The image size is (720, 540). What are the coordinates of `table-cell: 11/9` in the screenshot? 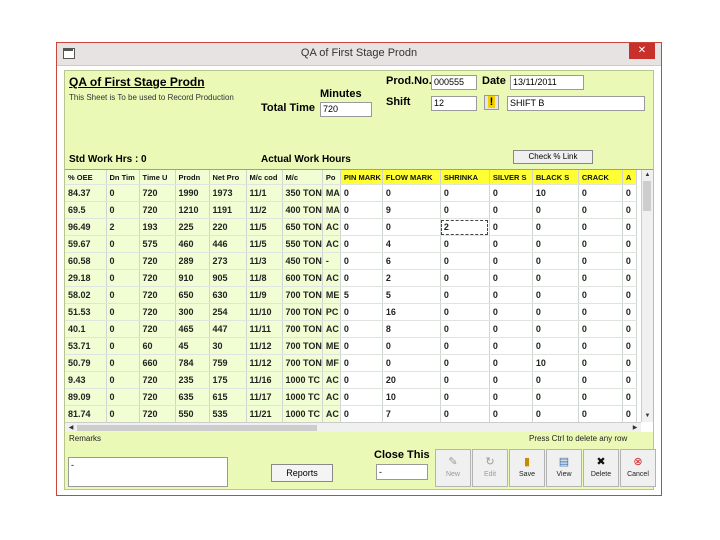 It's located at (264, 295).